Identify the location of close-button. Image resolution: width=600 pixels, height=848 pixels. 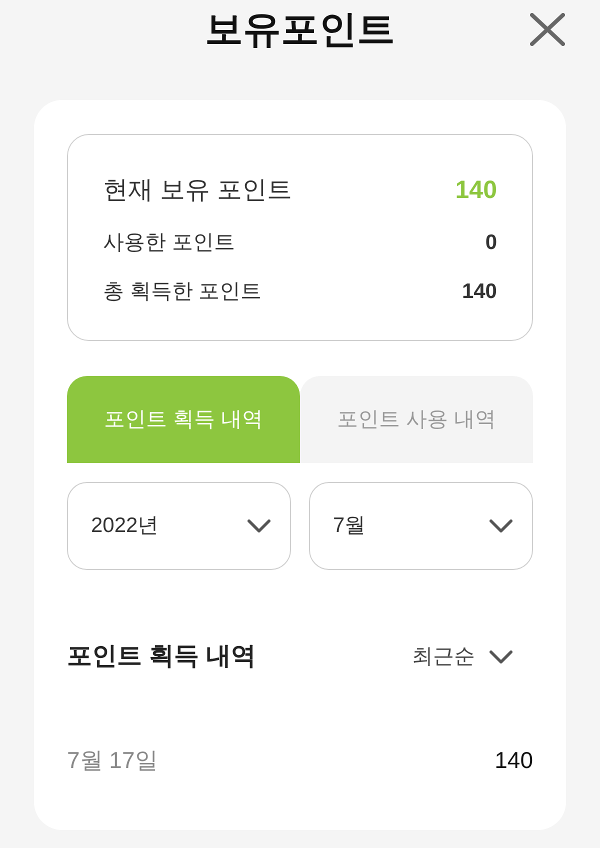
(547, 29).